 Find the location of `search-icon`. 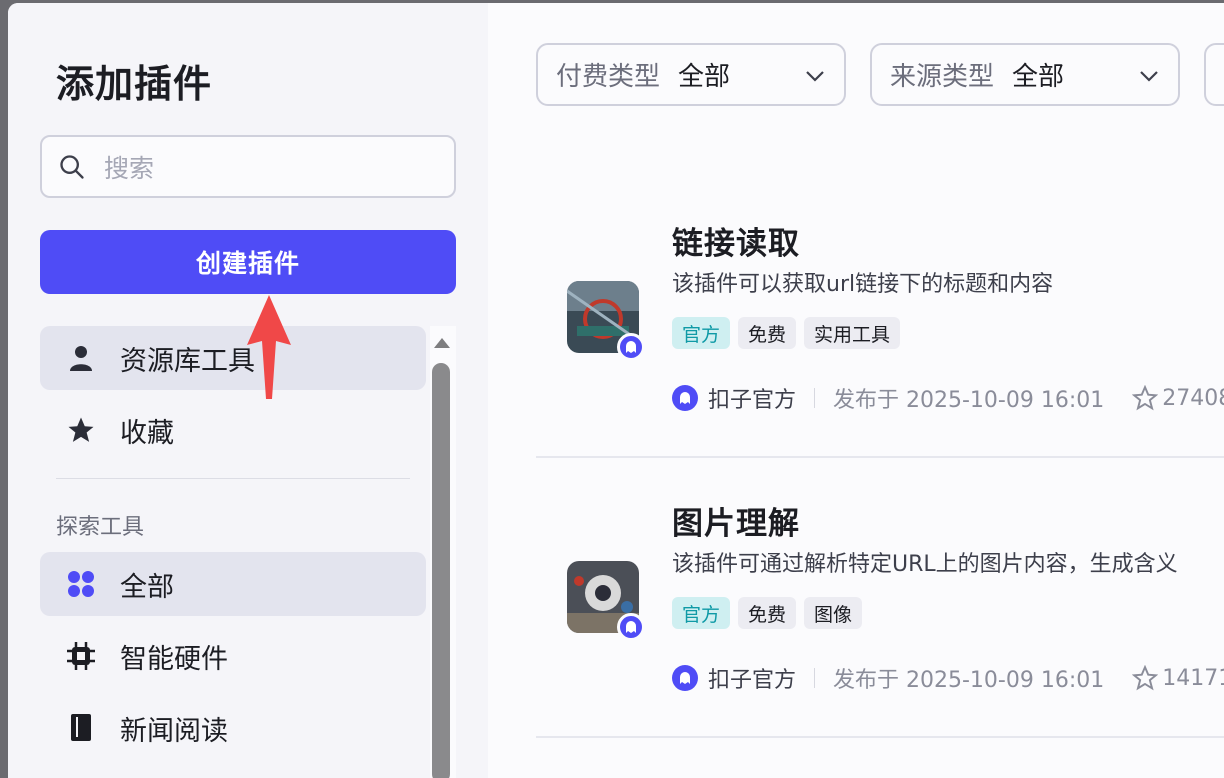

search-icon is located at coordinates (72, 166).